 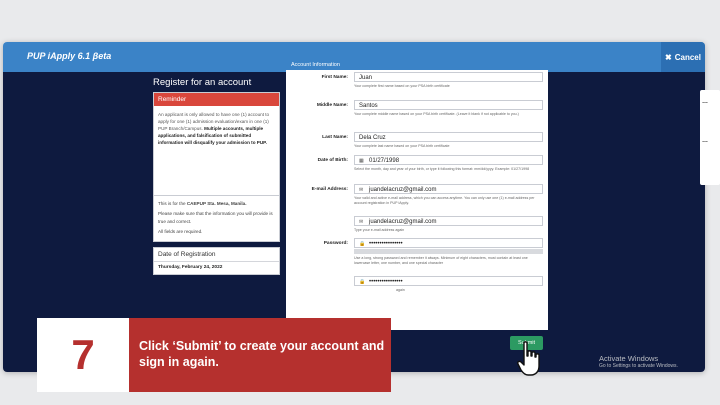 I want to click on date-value: Thursday, February 24, 2022, so click(x=190, y=267).